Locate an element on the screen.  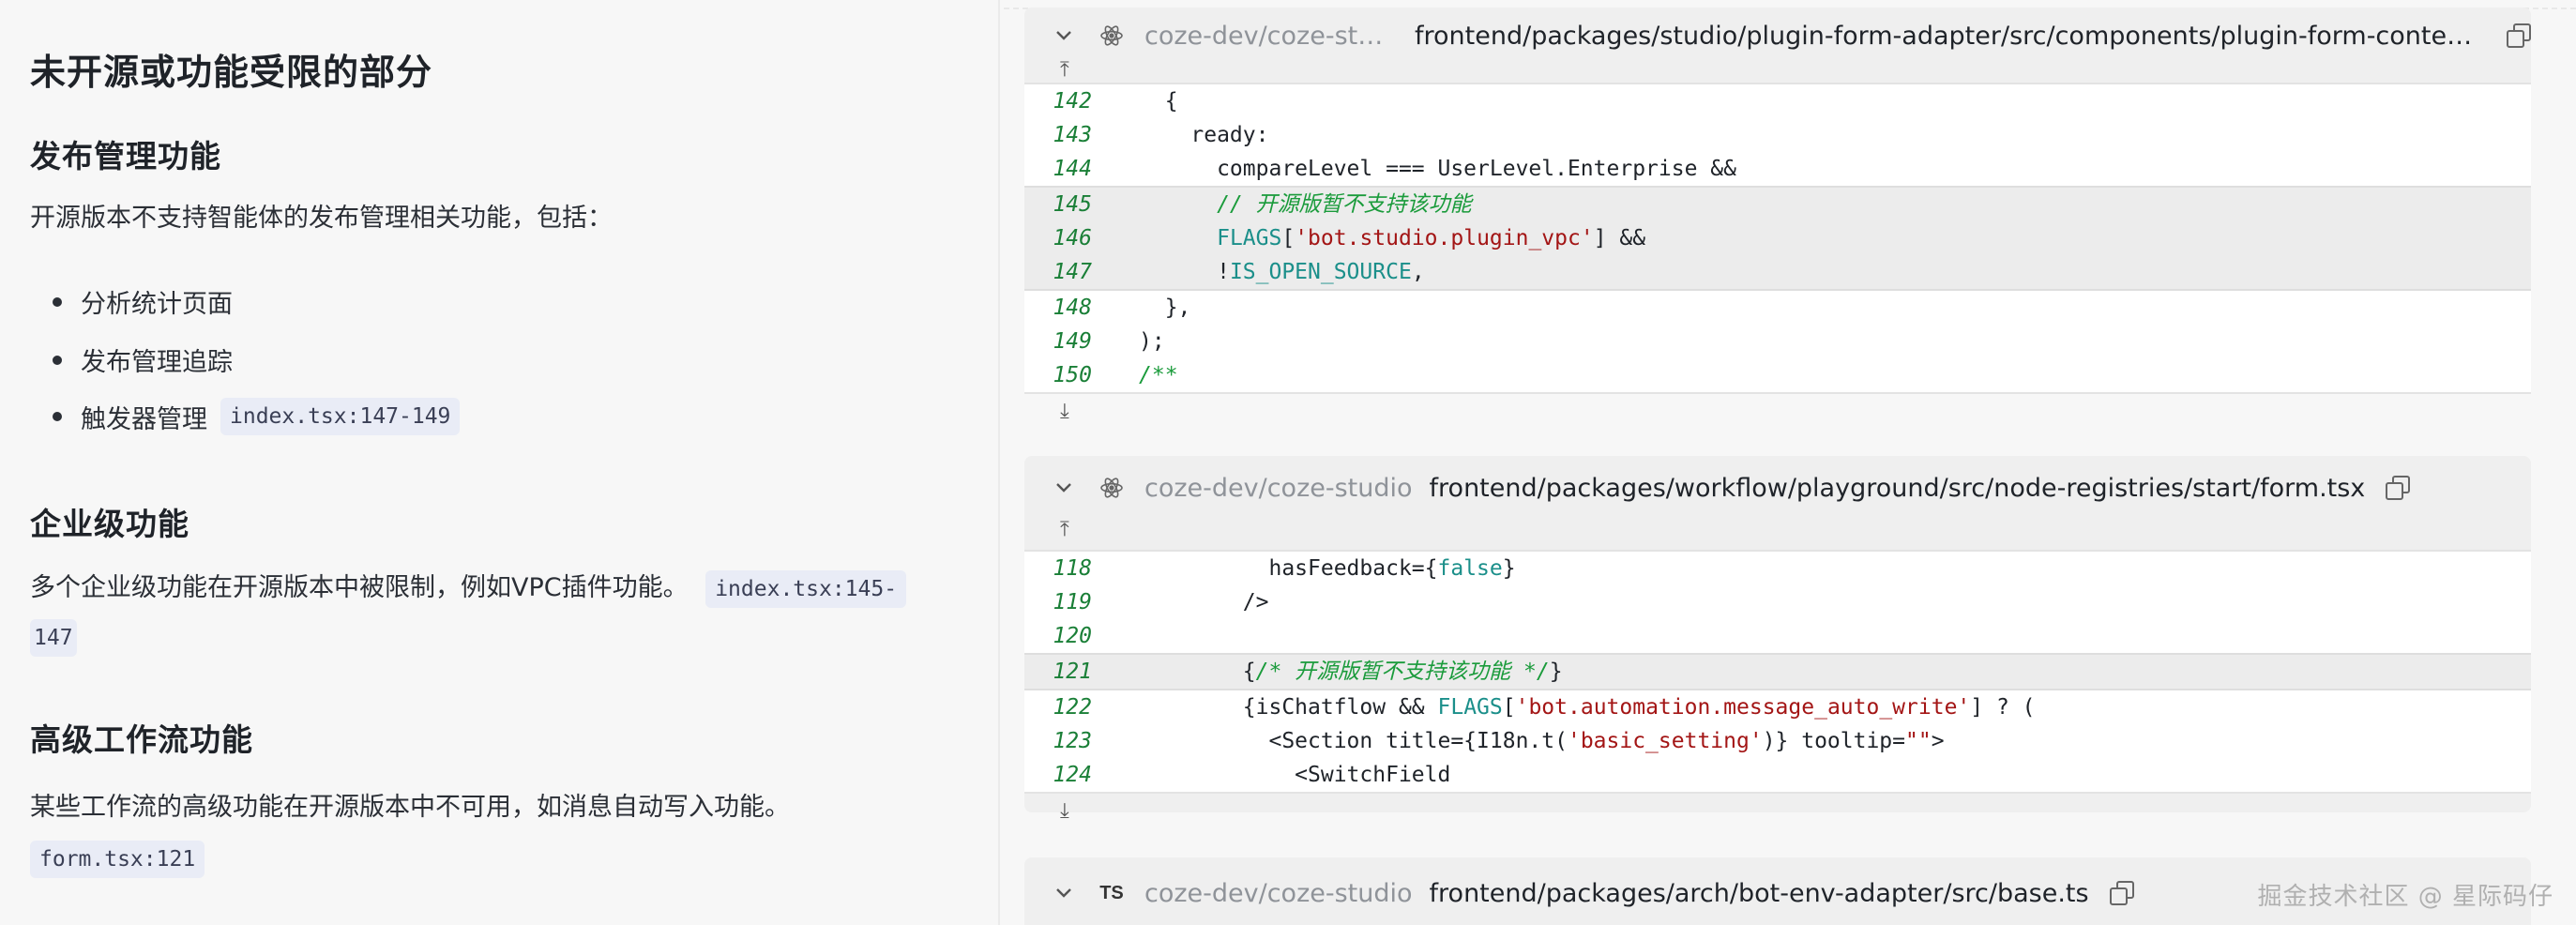
list-item: 分析统计页面 is located at coordinates (143, 301).